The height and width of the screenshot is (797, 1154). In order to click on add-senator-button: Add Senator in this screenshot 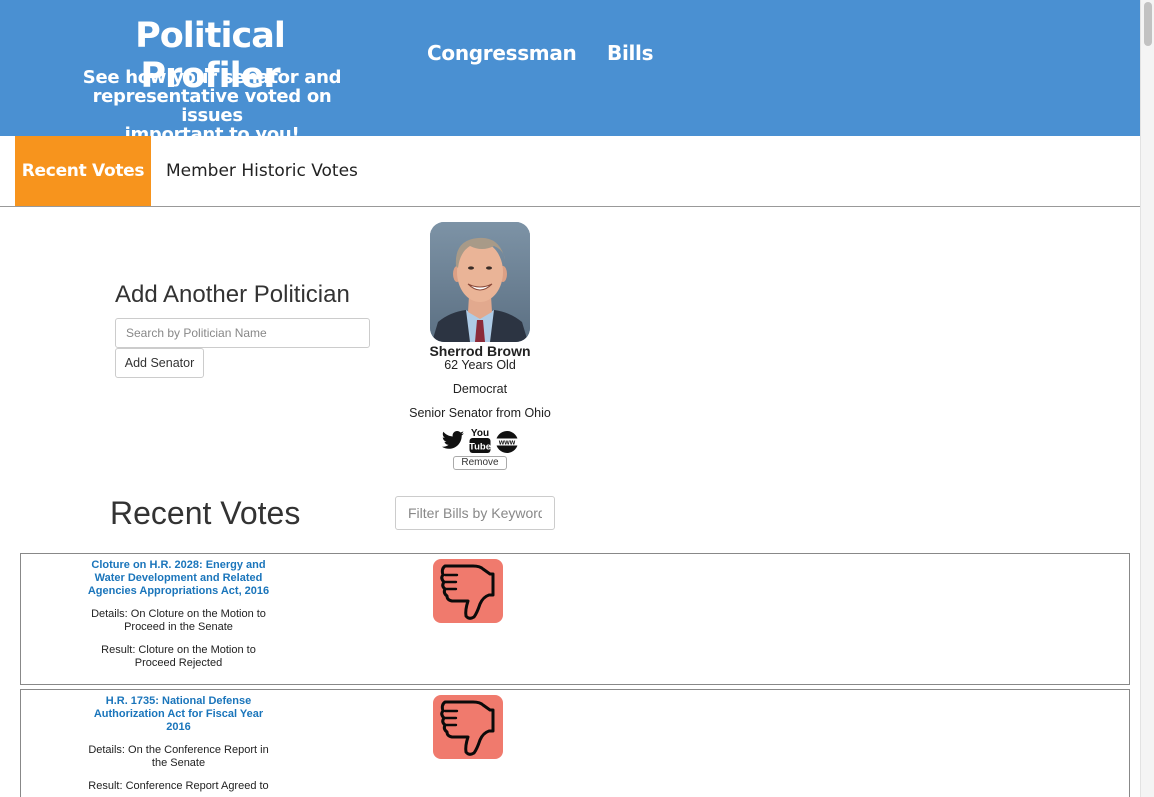, I will do `click(159, 363)`.